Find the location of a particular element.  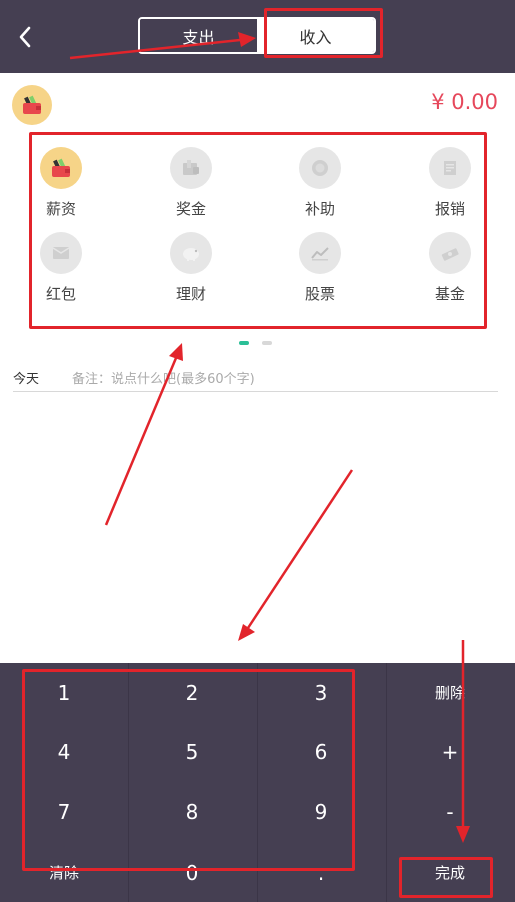

page-indicator-active is located at coordinates (244, 343).